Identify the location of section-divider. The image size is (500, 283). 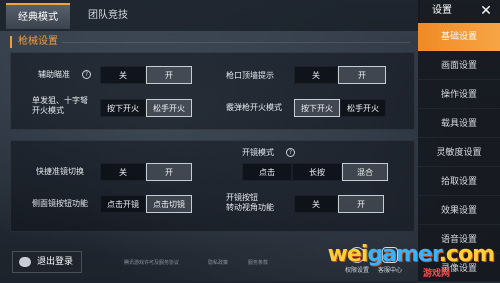
(236, 42).